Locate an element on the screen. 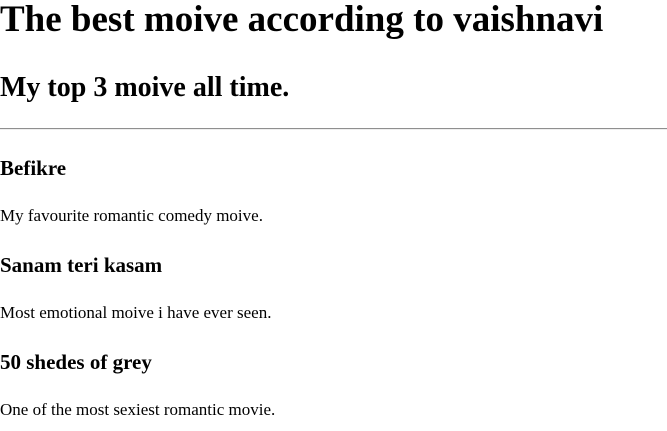 Image resolution: width=667 pixels, height=431 pixels. movie-title-befikre: Befikre is located at coordinates (33, 168).